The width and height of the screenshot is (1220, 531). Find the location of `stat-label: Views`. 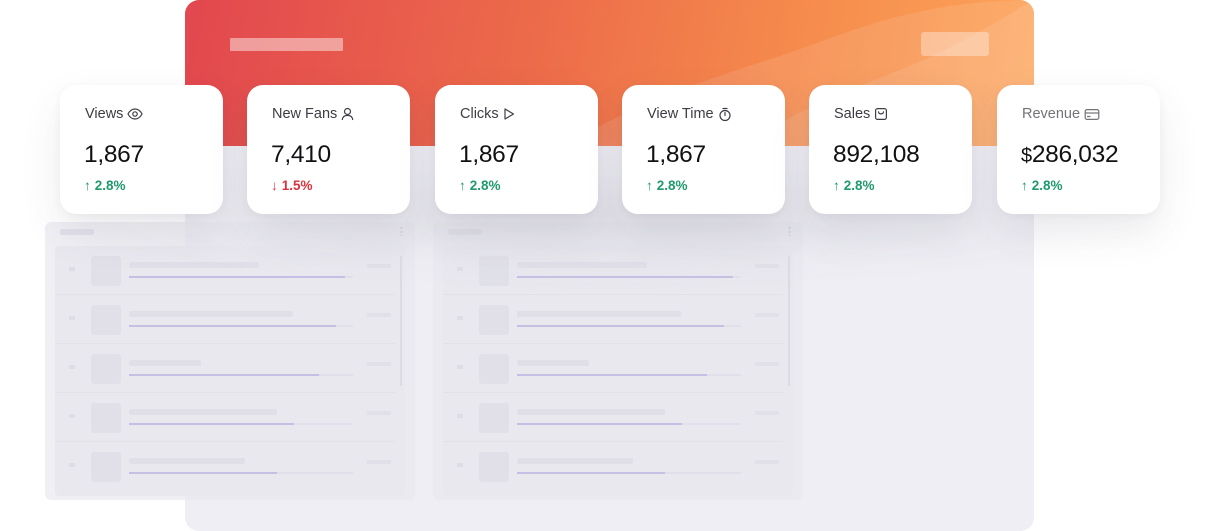

stat-label: Views is located at coordinates (114, 114).